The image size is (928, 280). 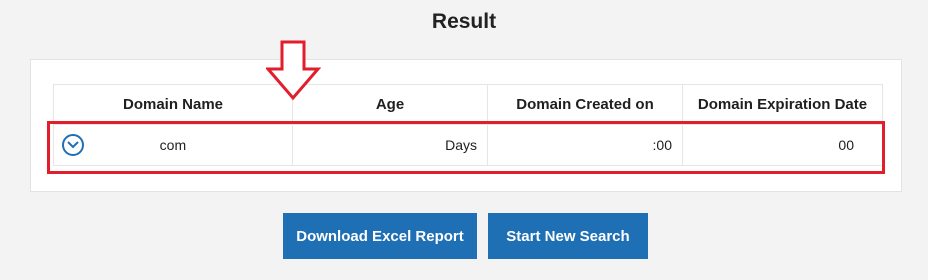 I want to click on page-title: Result, so click(x=464, y=21).